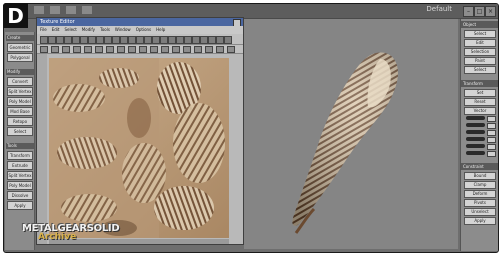 The image size is (500, 254). I want to click on minimize-icon: –, so click(468, 11).